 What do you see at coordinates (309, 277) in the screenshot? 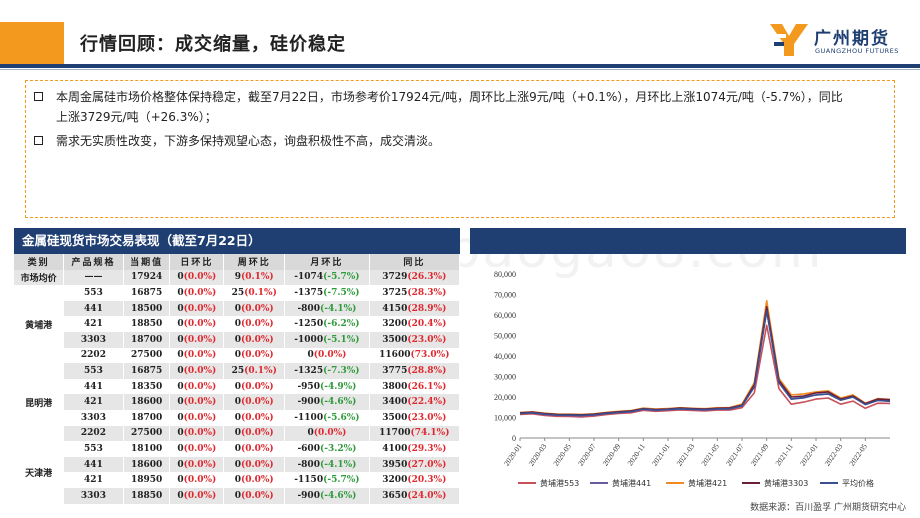
I see `cell-month-change-abs: -1074` at bounding box center [309, 277].